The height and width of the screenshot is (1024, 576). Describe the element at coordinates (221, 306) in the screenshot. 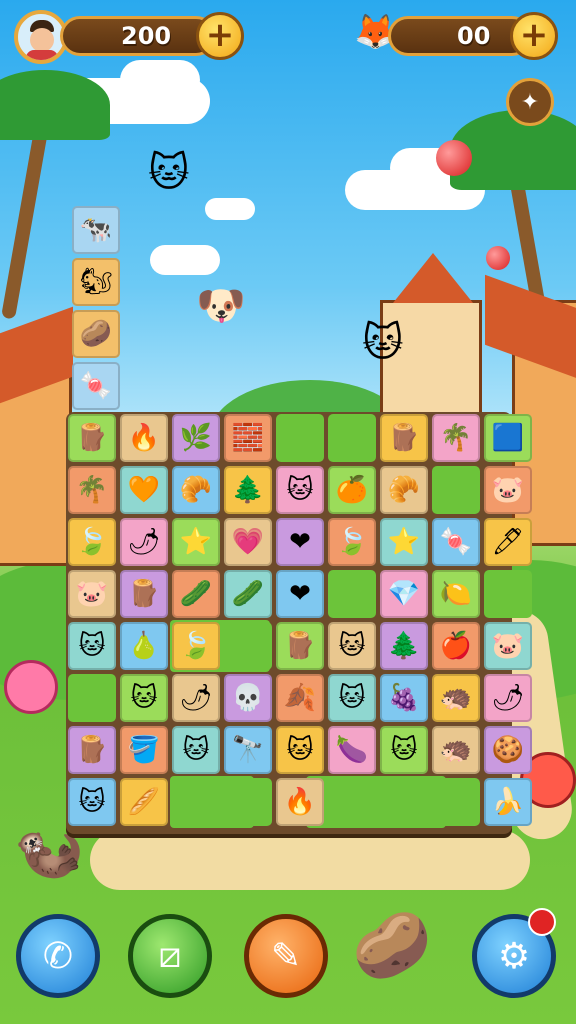

I see `dog-character-icon: 🐶` at that location.